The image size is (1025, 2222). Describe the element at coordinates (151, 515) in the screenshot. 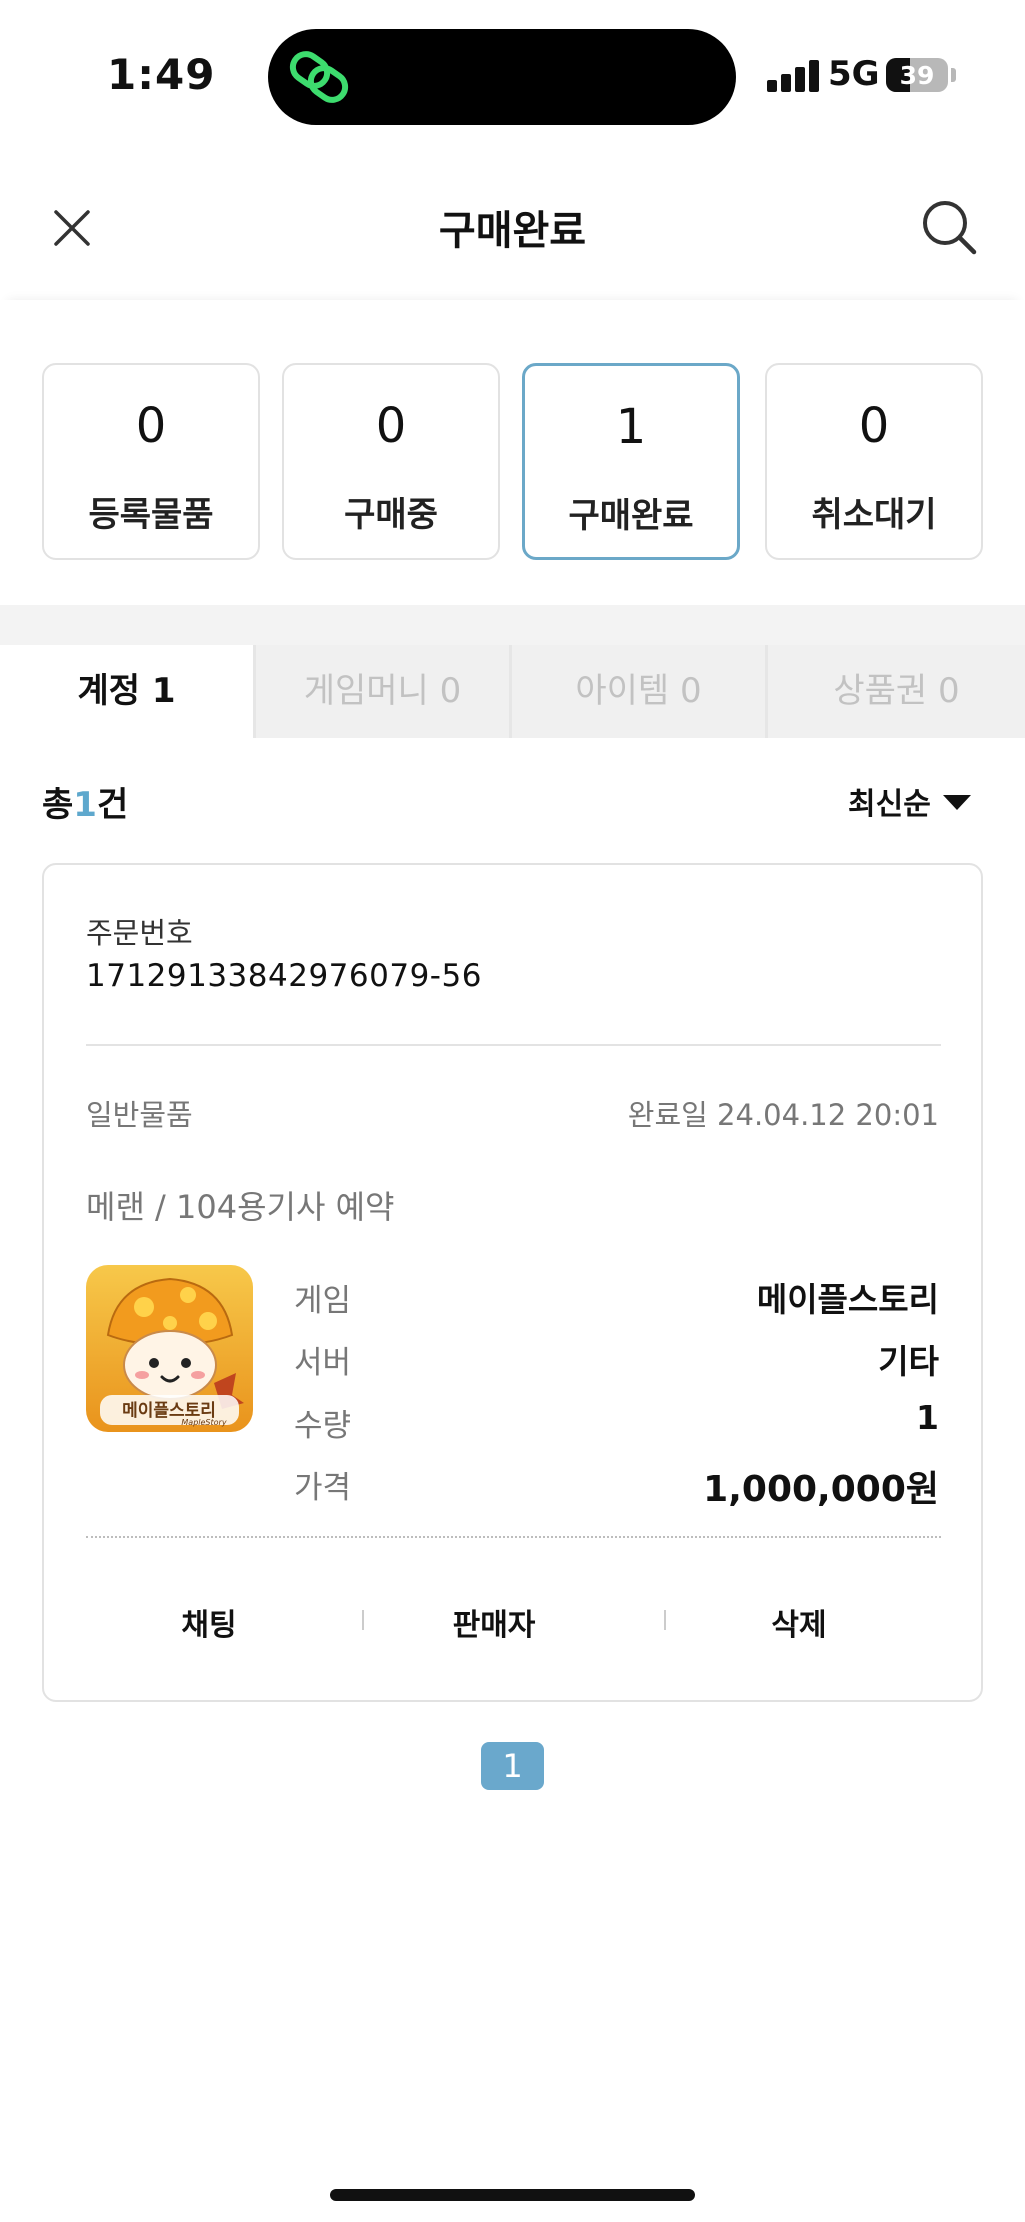

I see `summary-label: 등록물품` at that location.